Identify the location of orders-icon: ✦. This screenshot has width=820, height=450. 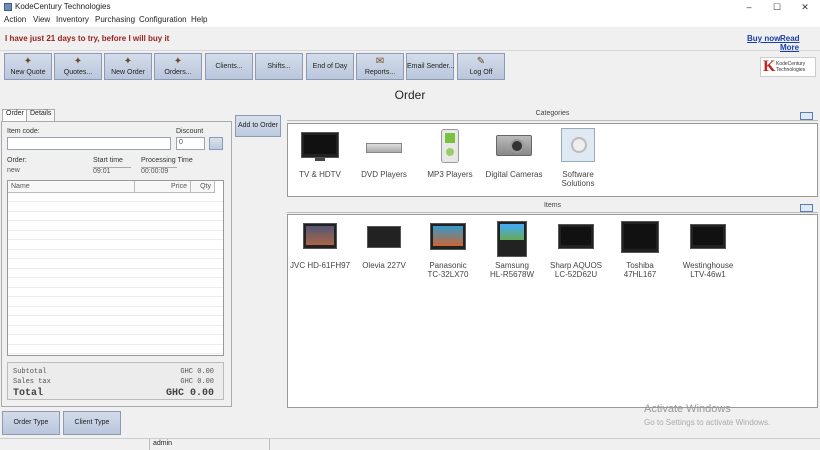
(178, 61).